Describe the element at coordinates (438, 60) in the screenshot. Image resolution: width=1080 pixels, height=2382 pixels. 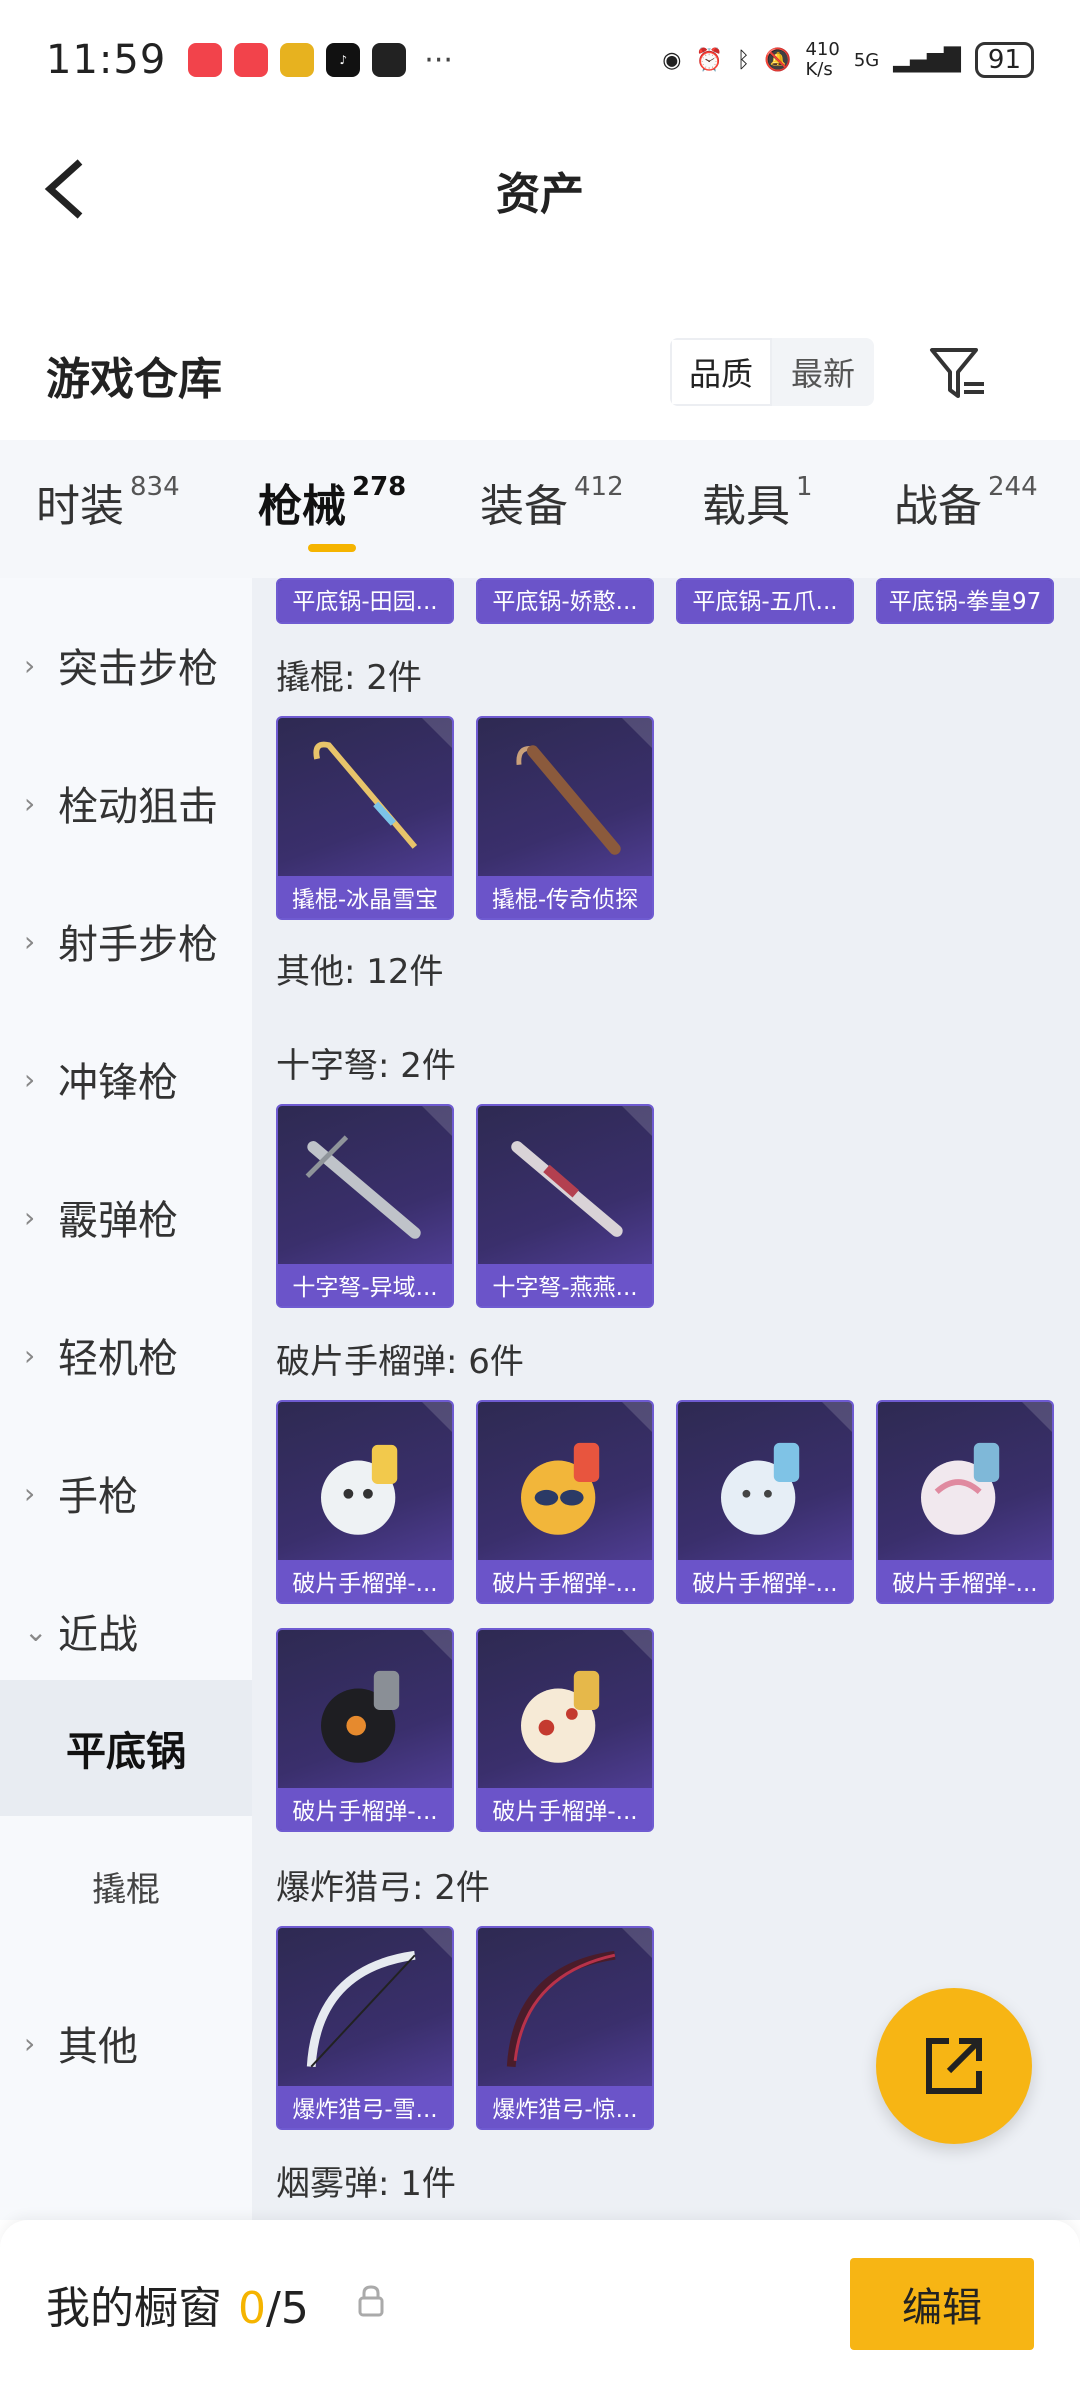
I see `more-notifications-icon: ···` at that location.